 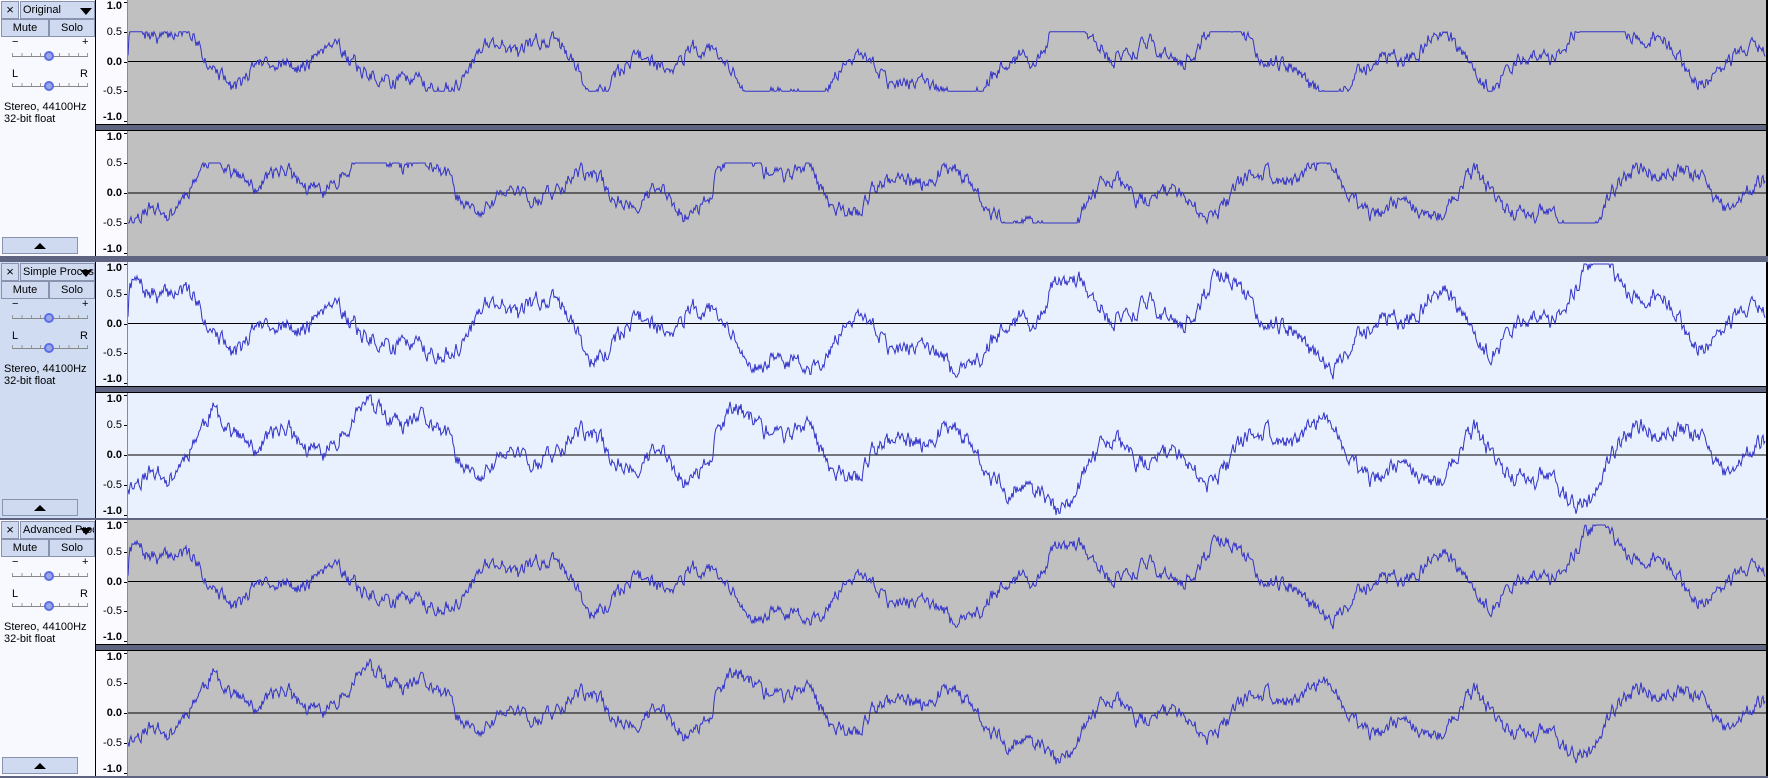 What do you see at coordinates (42, 10) in the screenshot?
I see `track-name: Original` at bounding box center [42, 10].